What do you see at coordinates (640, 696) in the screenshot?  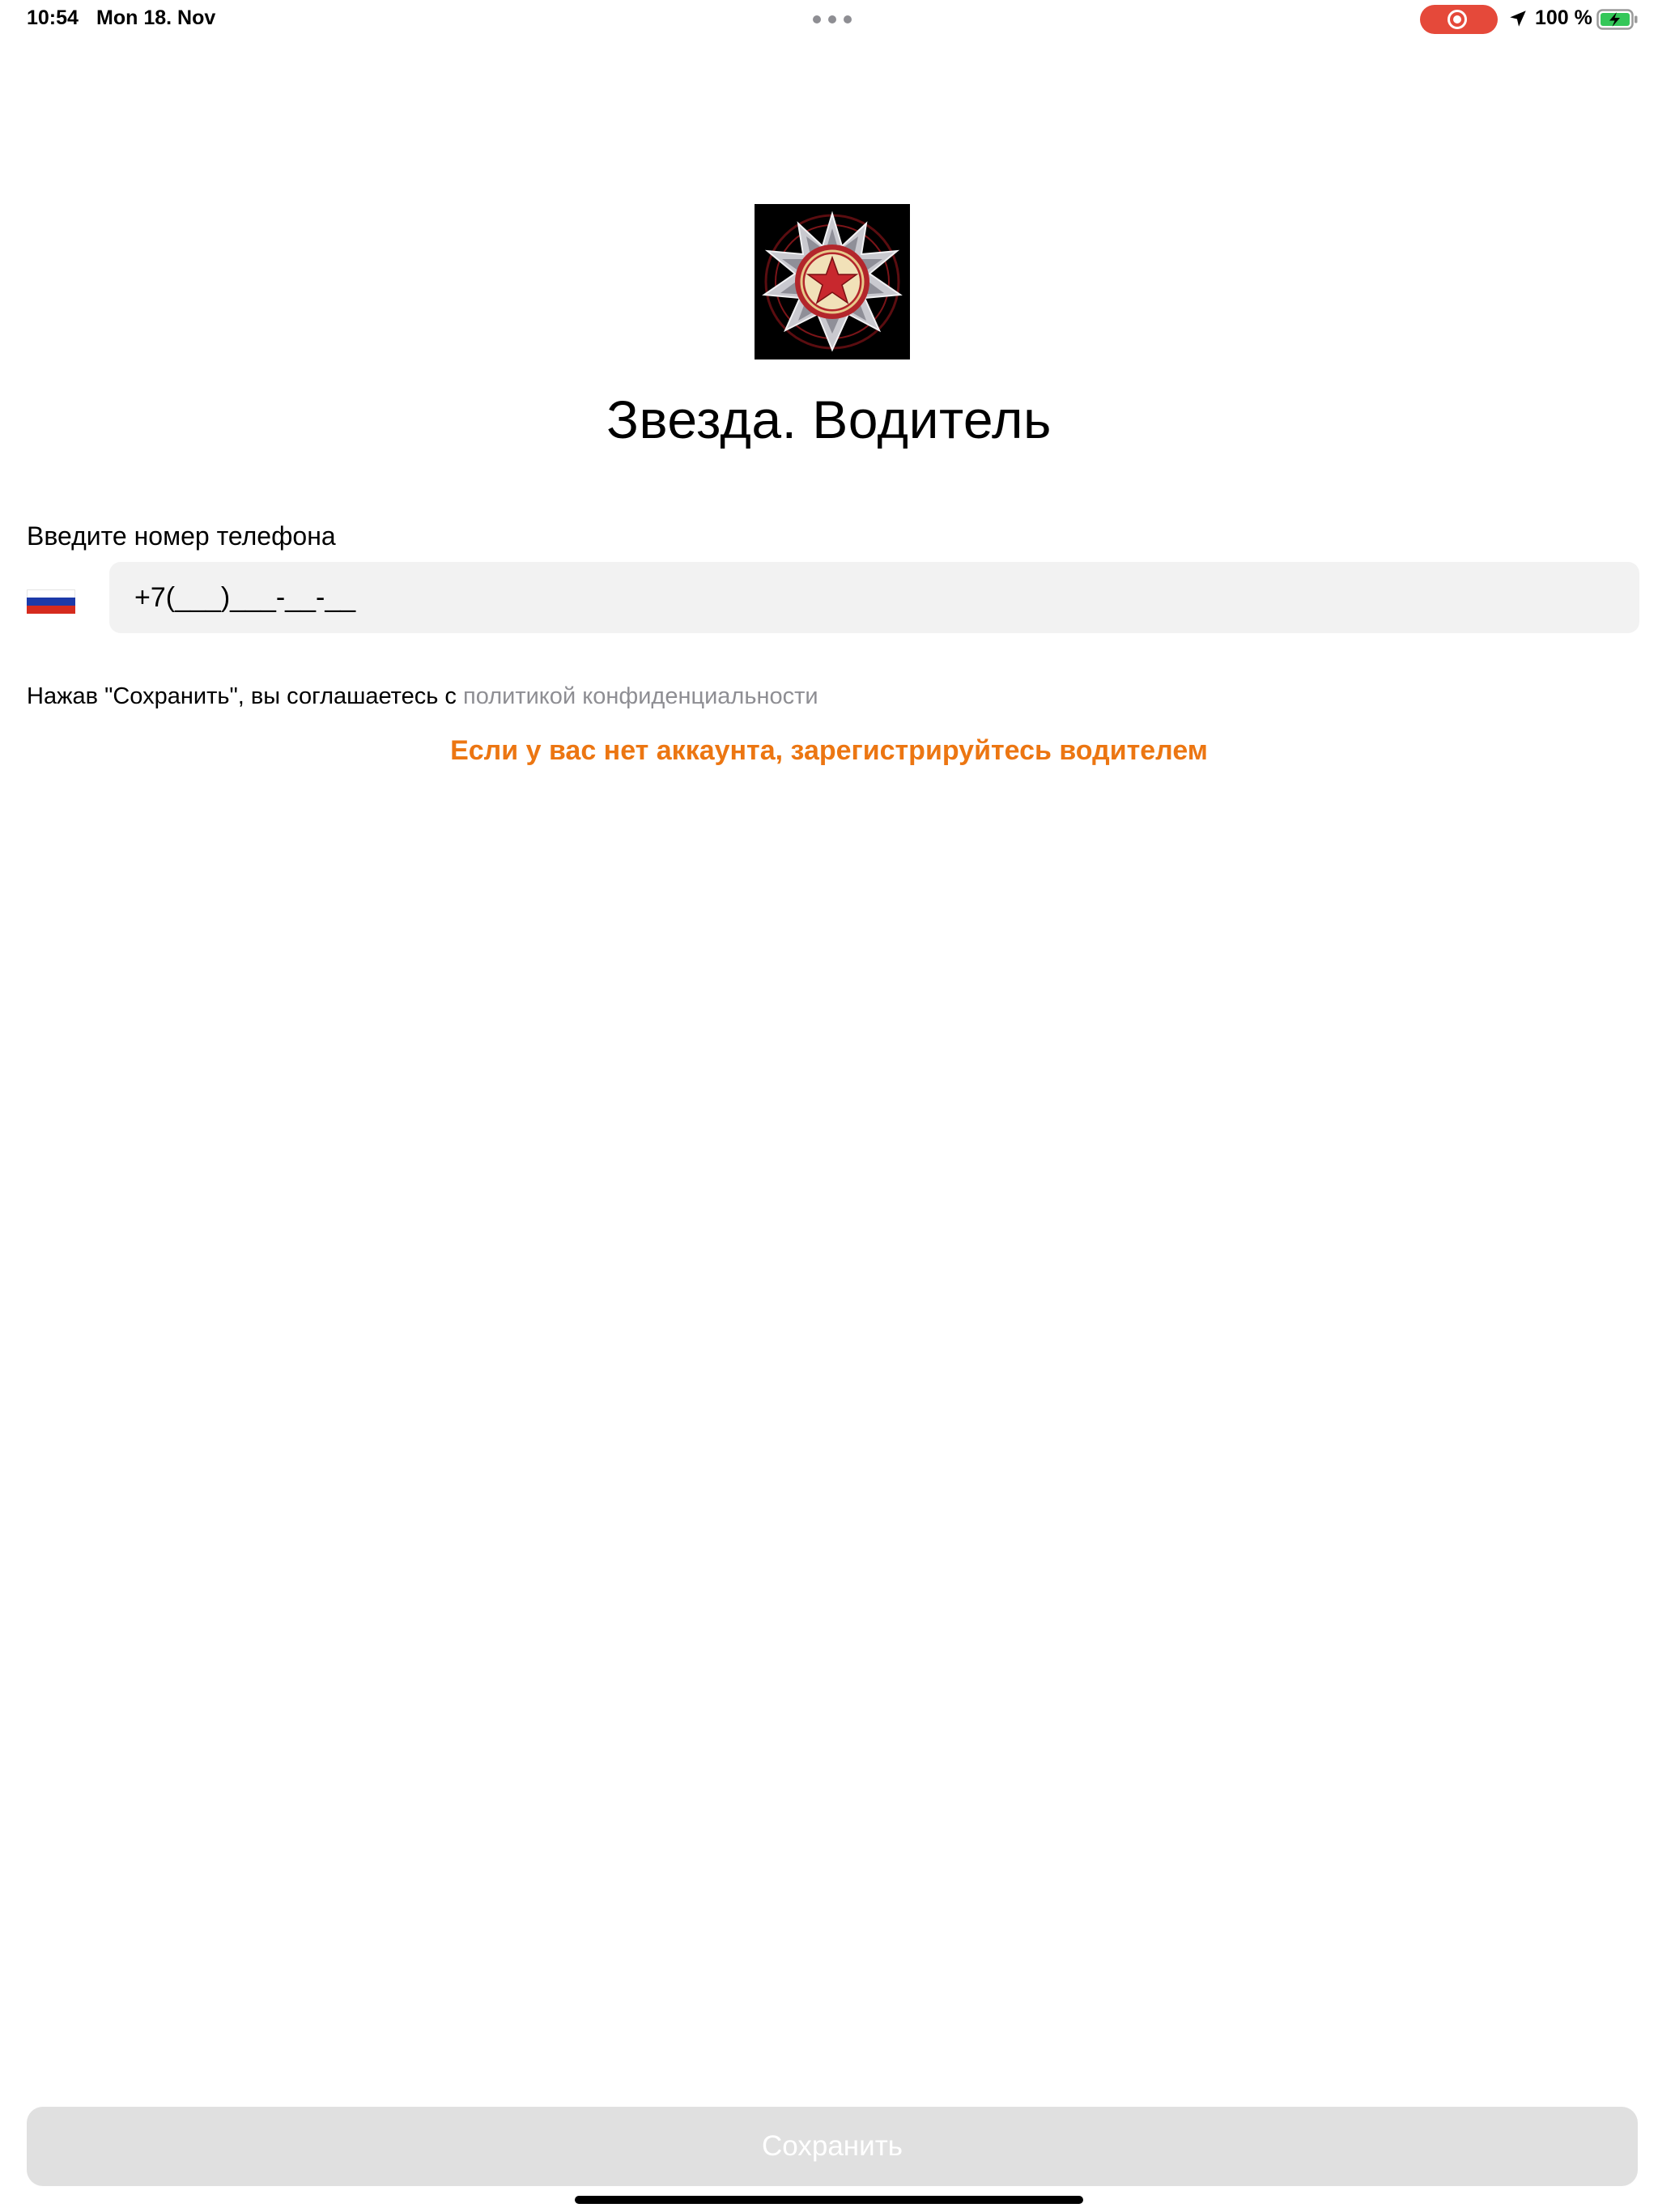 I see `privacy-policy-link: политикой конфиденциальности` at bounding box center [640, 696].